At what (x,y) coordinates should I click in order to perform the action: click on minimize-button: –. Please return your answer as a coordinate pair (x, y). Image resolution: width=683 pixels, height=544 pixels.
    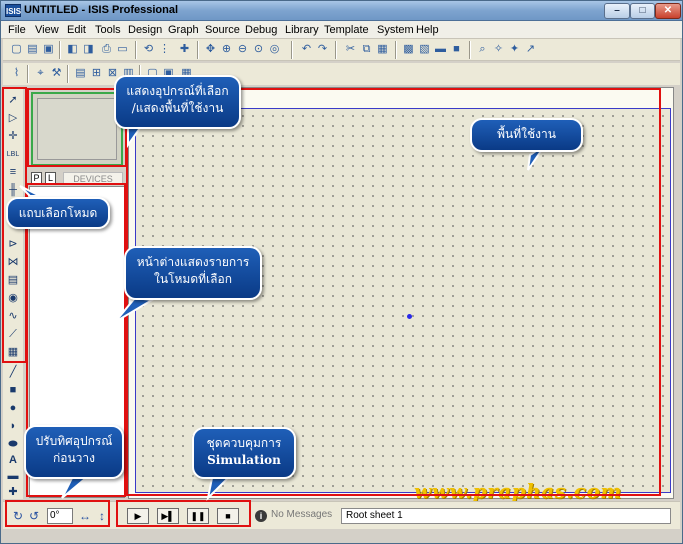
    Looking at the image, I should click on (617, 11).